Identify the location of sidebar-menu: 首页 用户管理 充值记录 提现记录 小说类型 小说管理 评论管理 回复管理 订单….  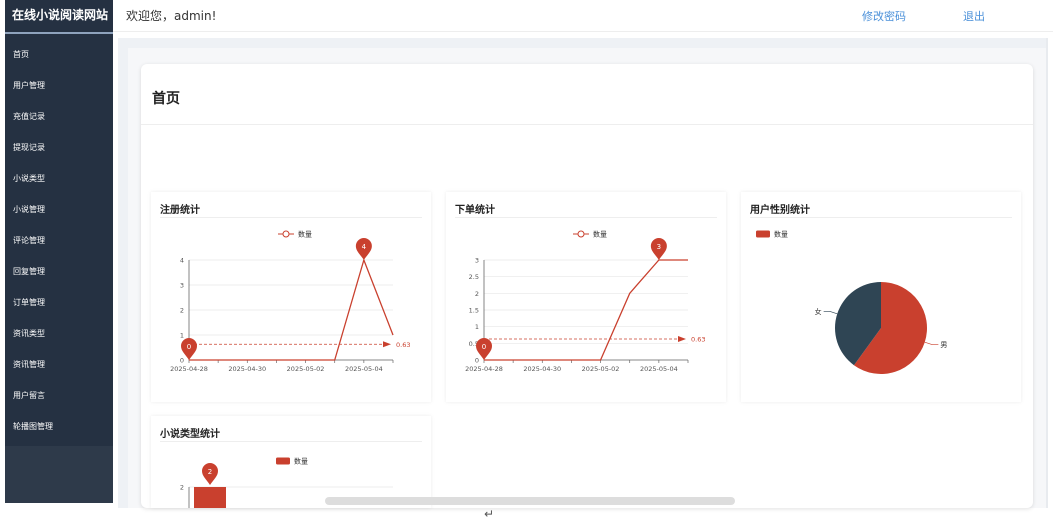
(59, 240).